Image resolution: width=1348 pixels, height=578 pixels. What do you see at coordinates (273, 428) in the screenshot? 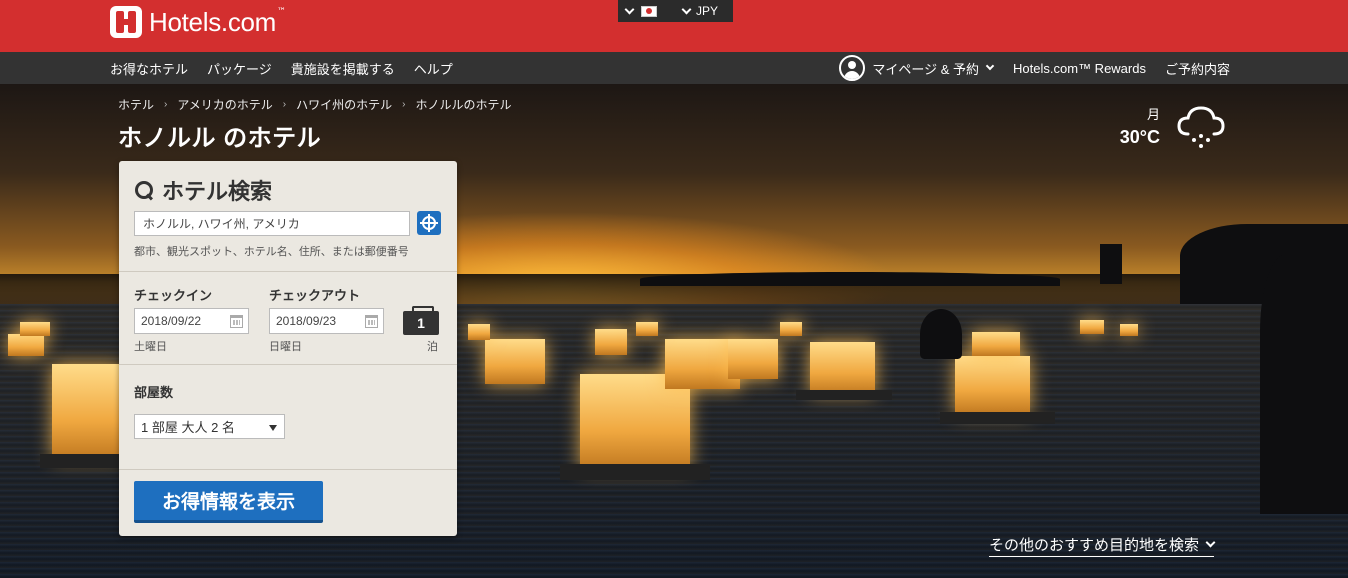
I see `dropdown-caret-icon` at bounding box center [273, 428].